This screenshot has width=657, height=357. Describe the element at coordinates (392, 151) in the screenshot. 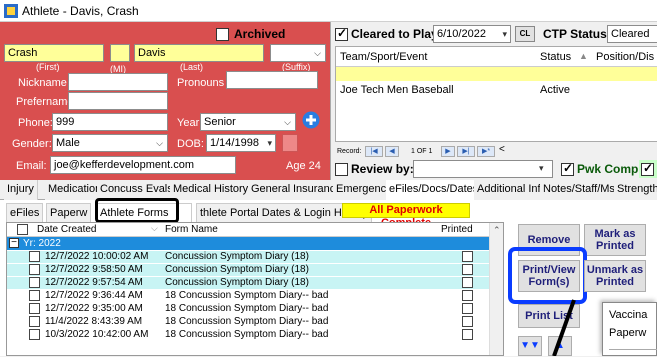

I see `prev-record-icon: ◀` at that location.